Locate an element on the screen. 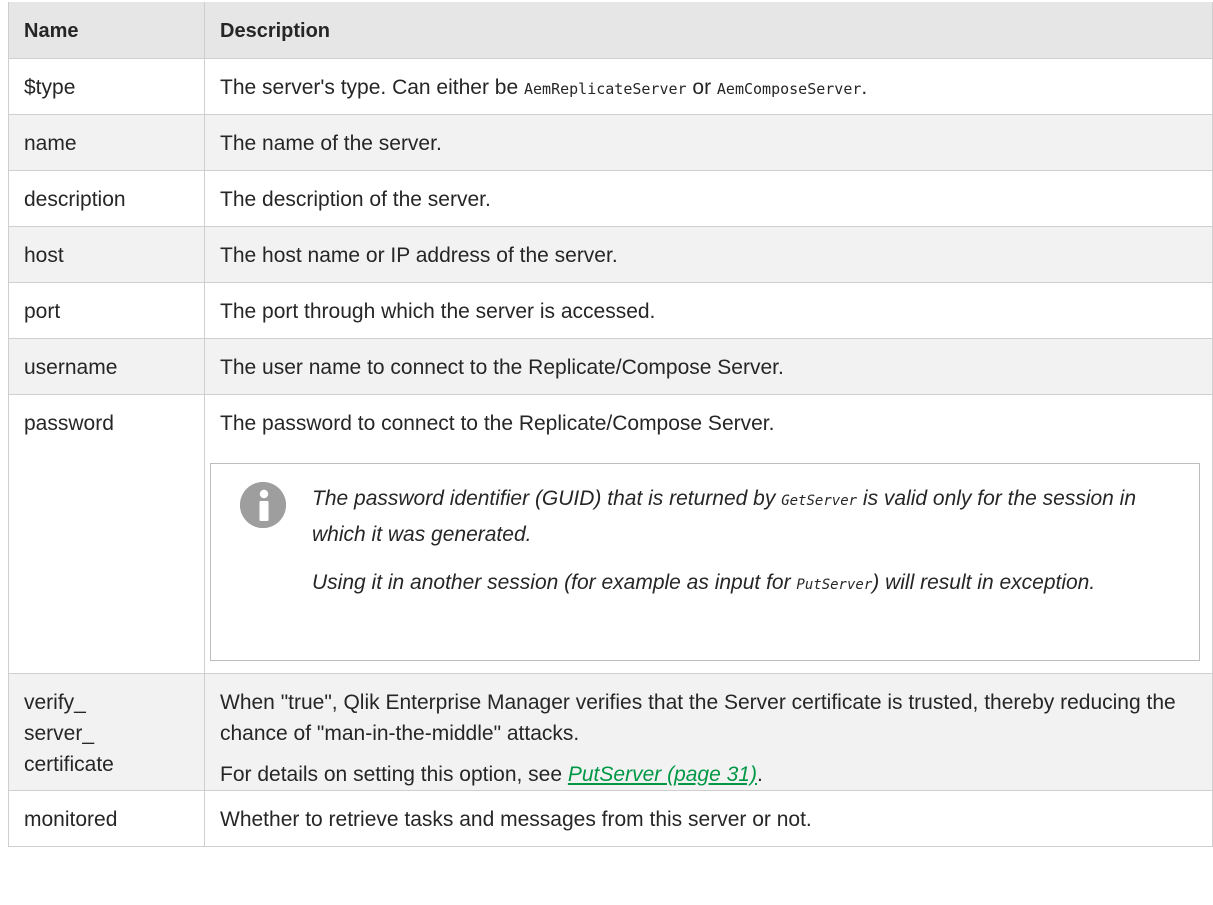 Image resolution: width=1213 pixels, height=905 pixels. table-row: name The name of the server. is located at coordinates (610, 142).